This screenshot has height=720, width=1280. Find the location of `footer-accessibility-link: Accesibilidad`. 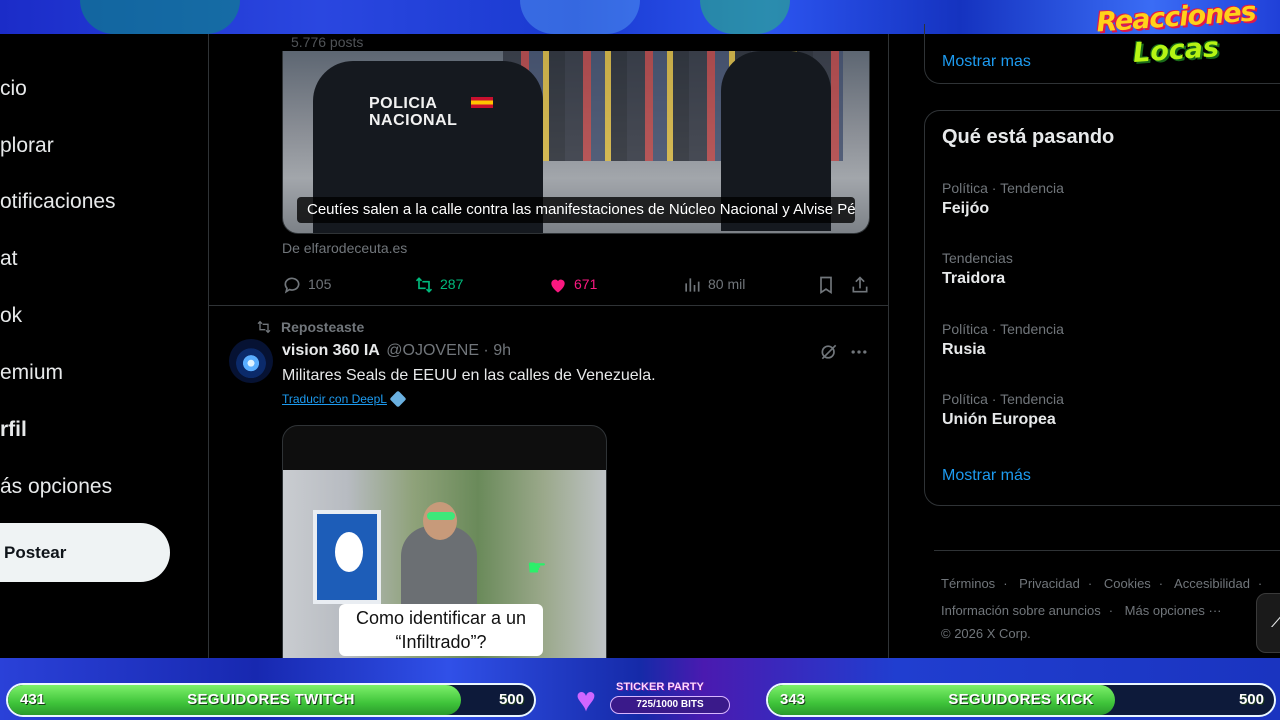

footer-accessibility-link: Accesibilidad is located at coordinates (1212, 583).